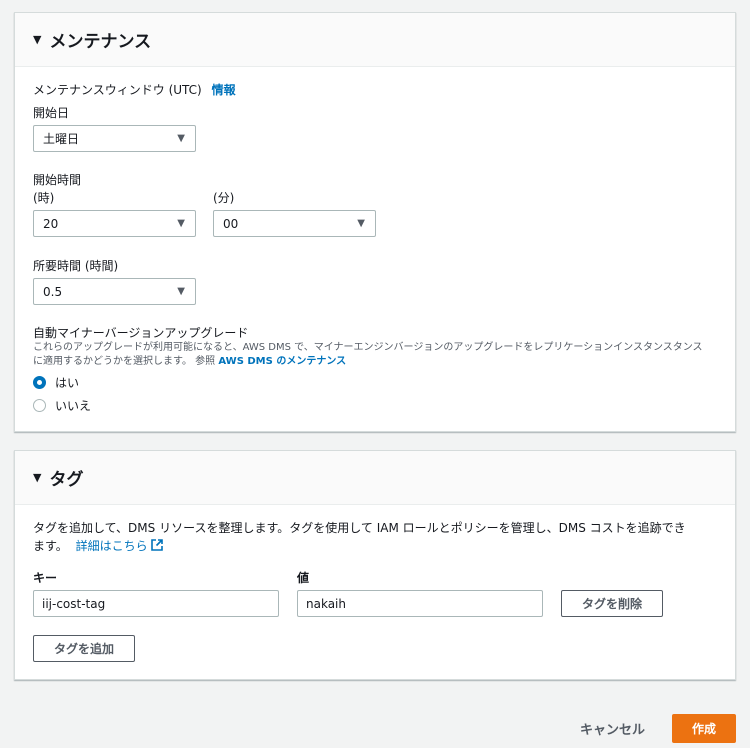 This screenshot has height=748, width=750. Describe the element at coordinates (66, 480) in the screenshot. I see `tags-title: タグ` at that location.